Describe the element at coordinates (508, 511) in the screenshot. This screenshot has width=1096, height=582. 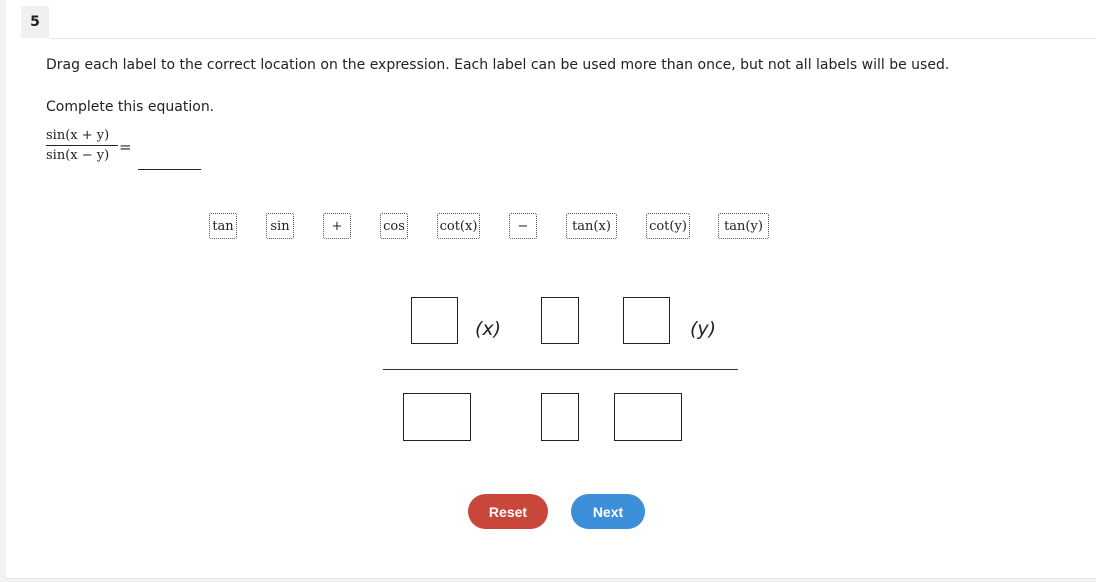
I see `reset-button: Reset` at that location.